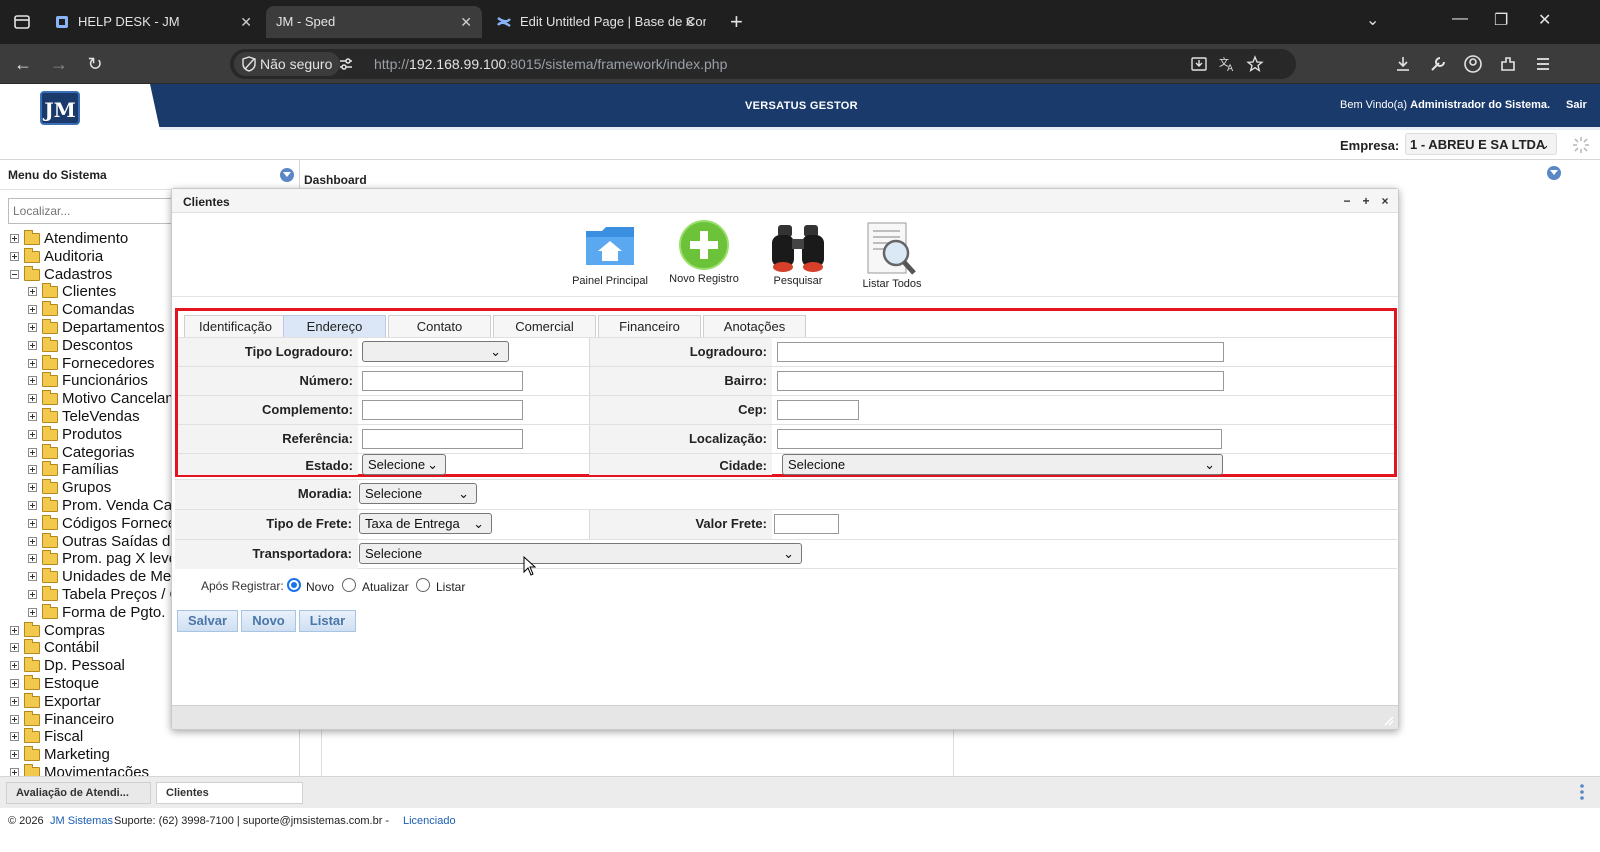 This screenshot has width=1600, height=852. I want to click on tipo-logradouro-select: ⌄, so click(435, 351).